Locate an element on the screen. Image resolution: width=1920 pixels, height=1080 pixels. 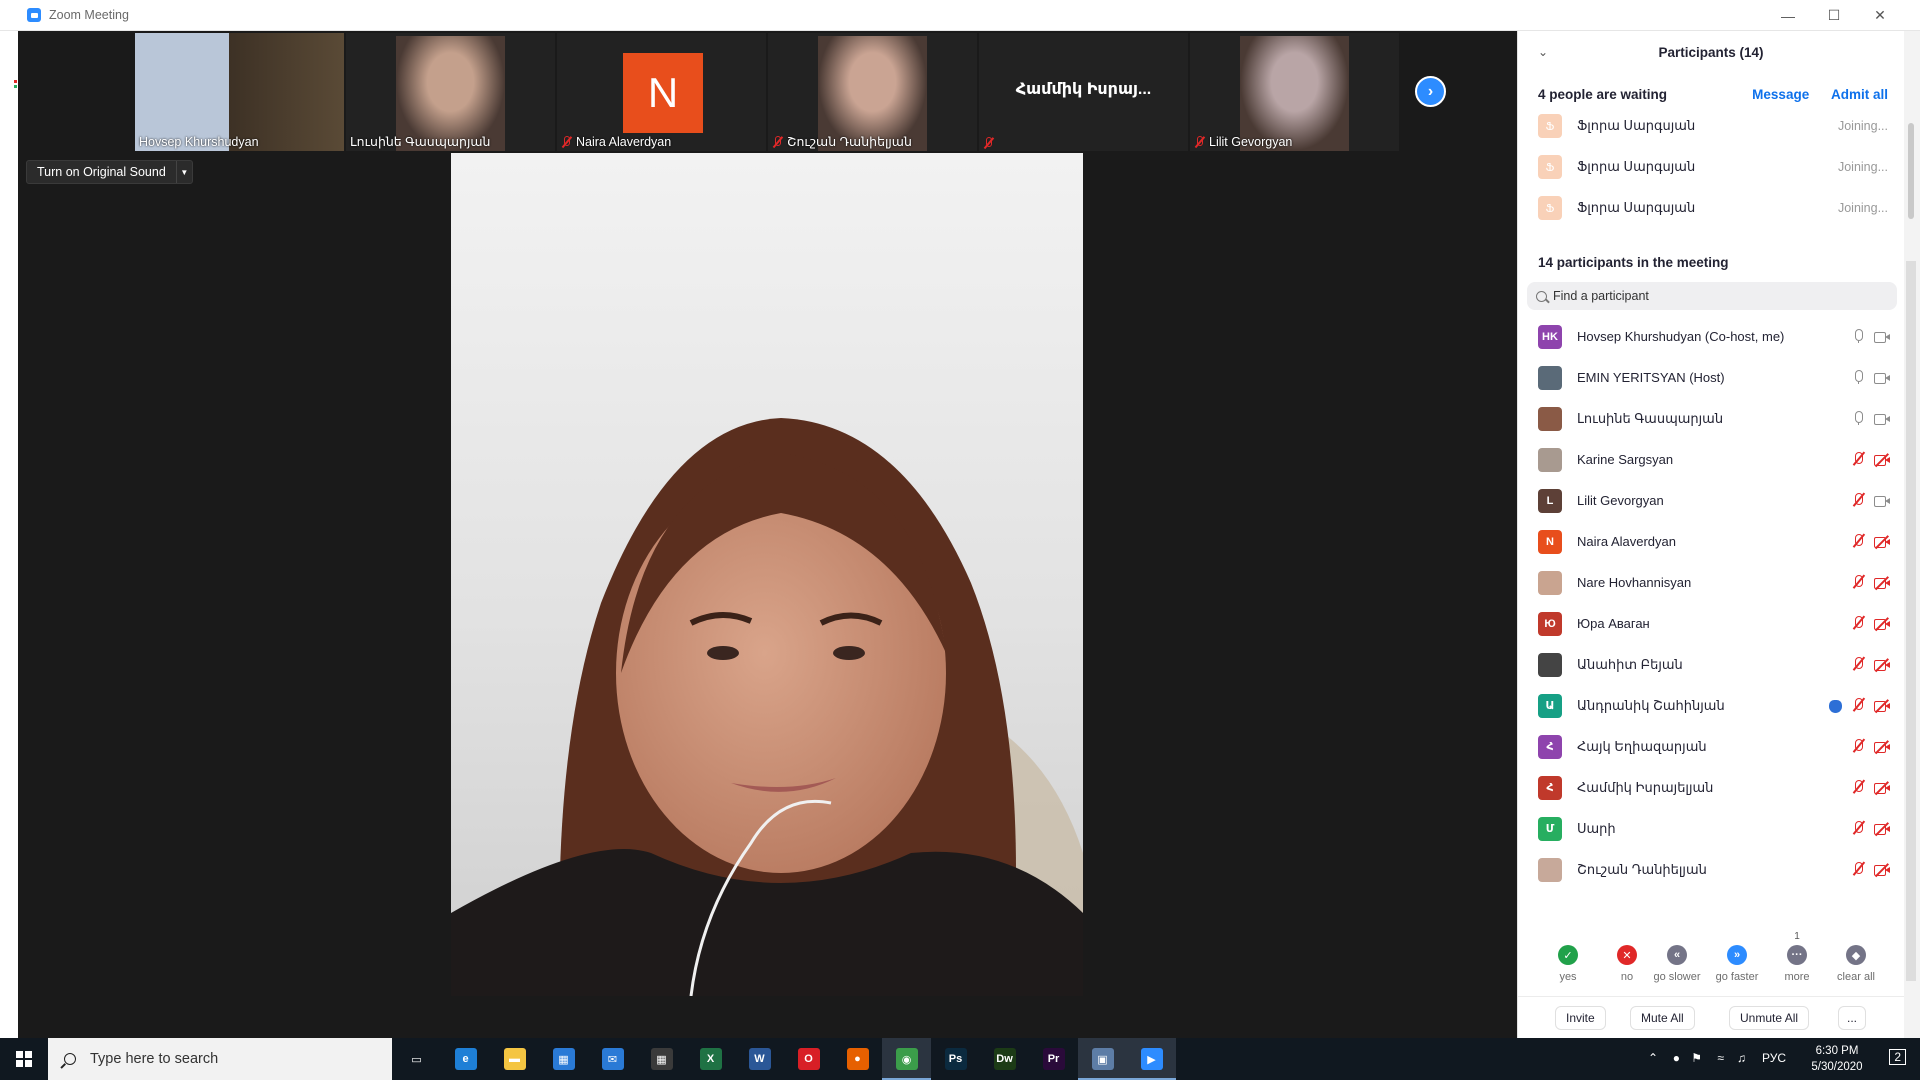
participant-row: Մ Սարի is located at coordinates (1711, 828).